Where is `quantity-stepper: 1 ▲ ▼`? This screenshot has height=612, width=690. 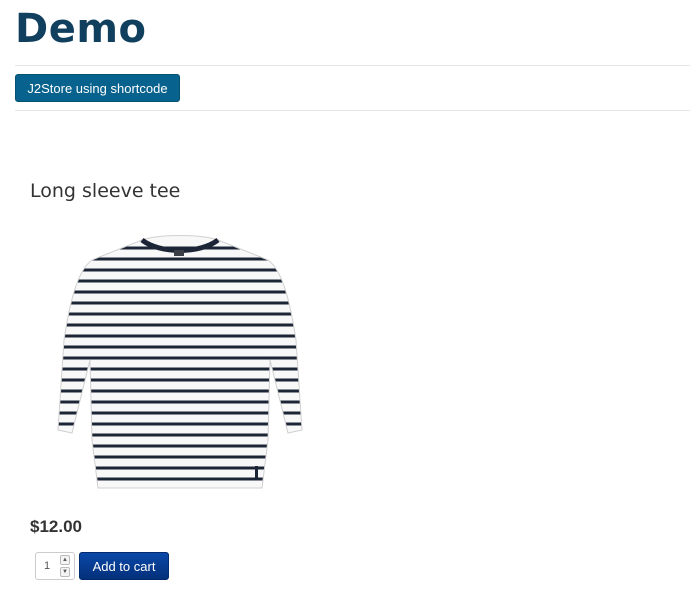 quantity-stepper: 1 ▲ ▼ is located at coordinates (55, 566).